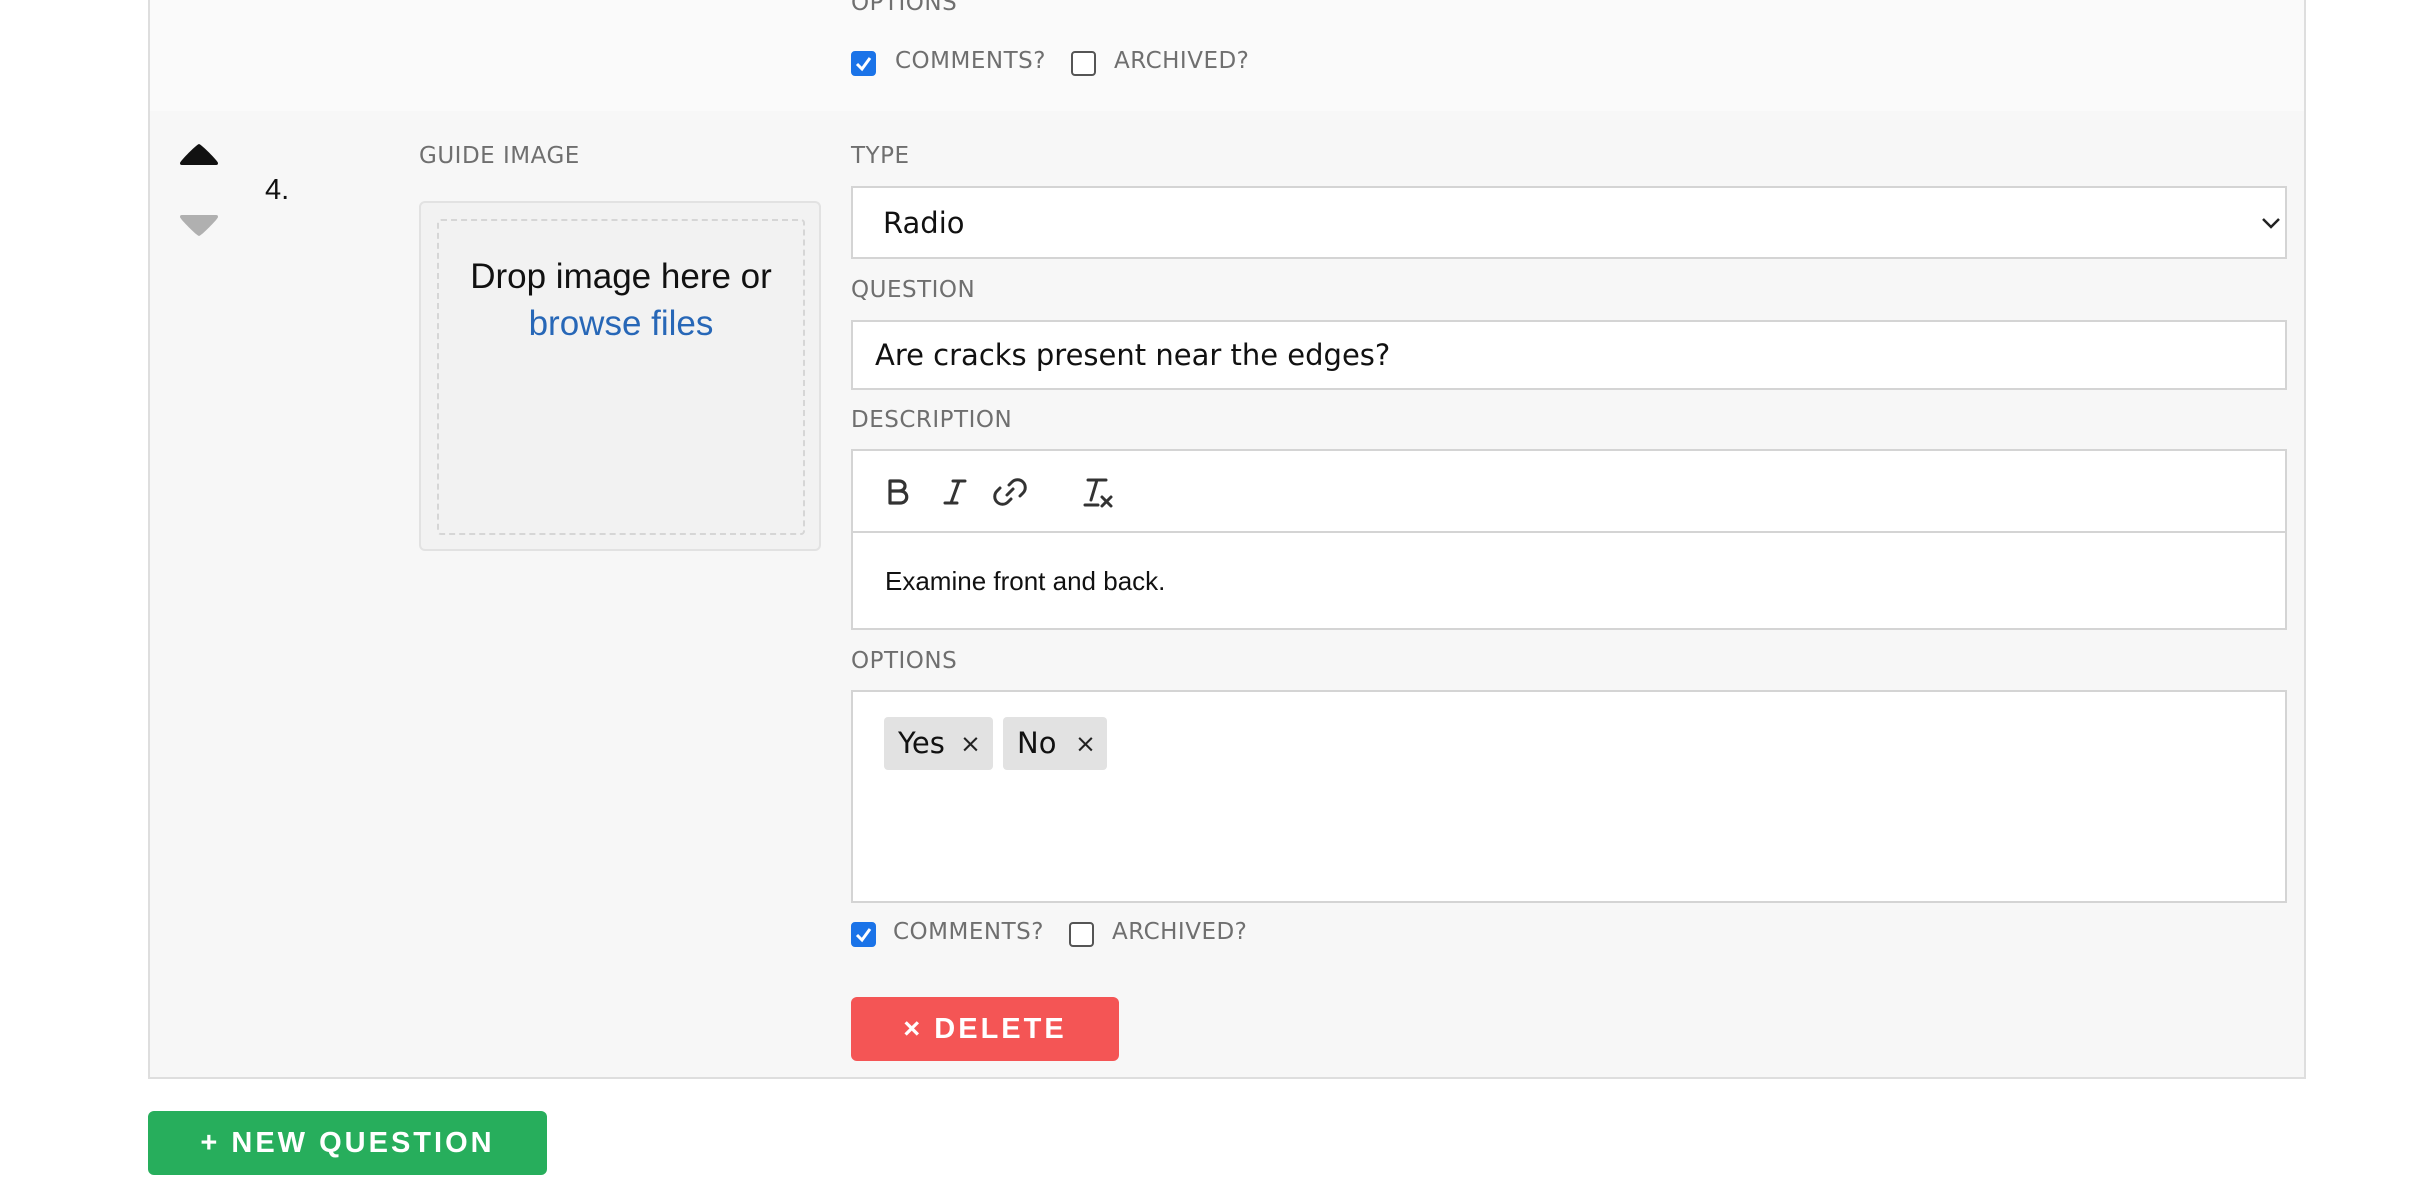 This screenshot has width=2434, height=1202. I want to click on chevron-down-icon, so click(2271, 223).